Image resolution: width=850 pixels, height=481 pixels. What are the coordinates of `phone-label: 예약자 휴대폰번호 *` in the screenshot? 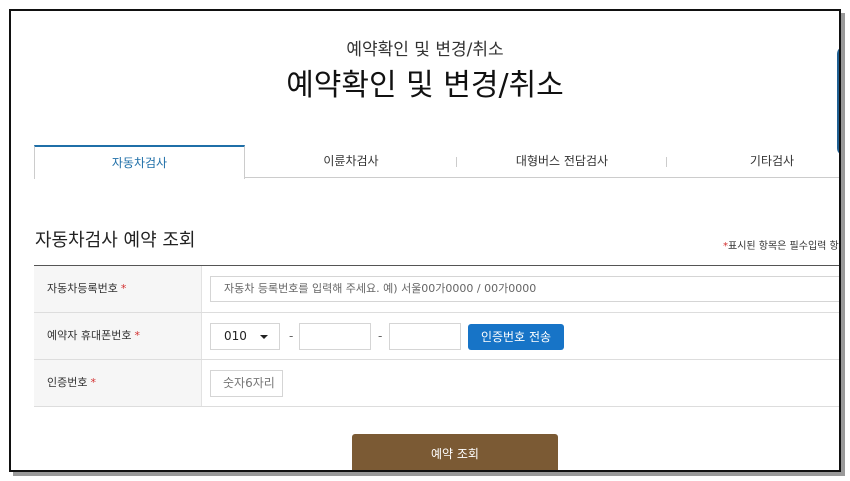 It's located at (118, 336).